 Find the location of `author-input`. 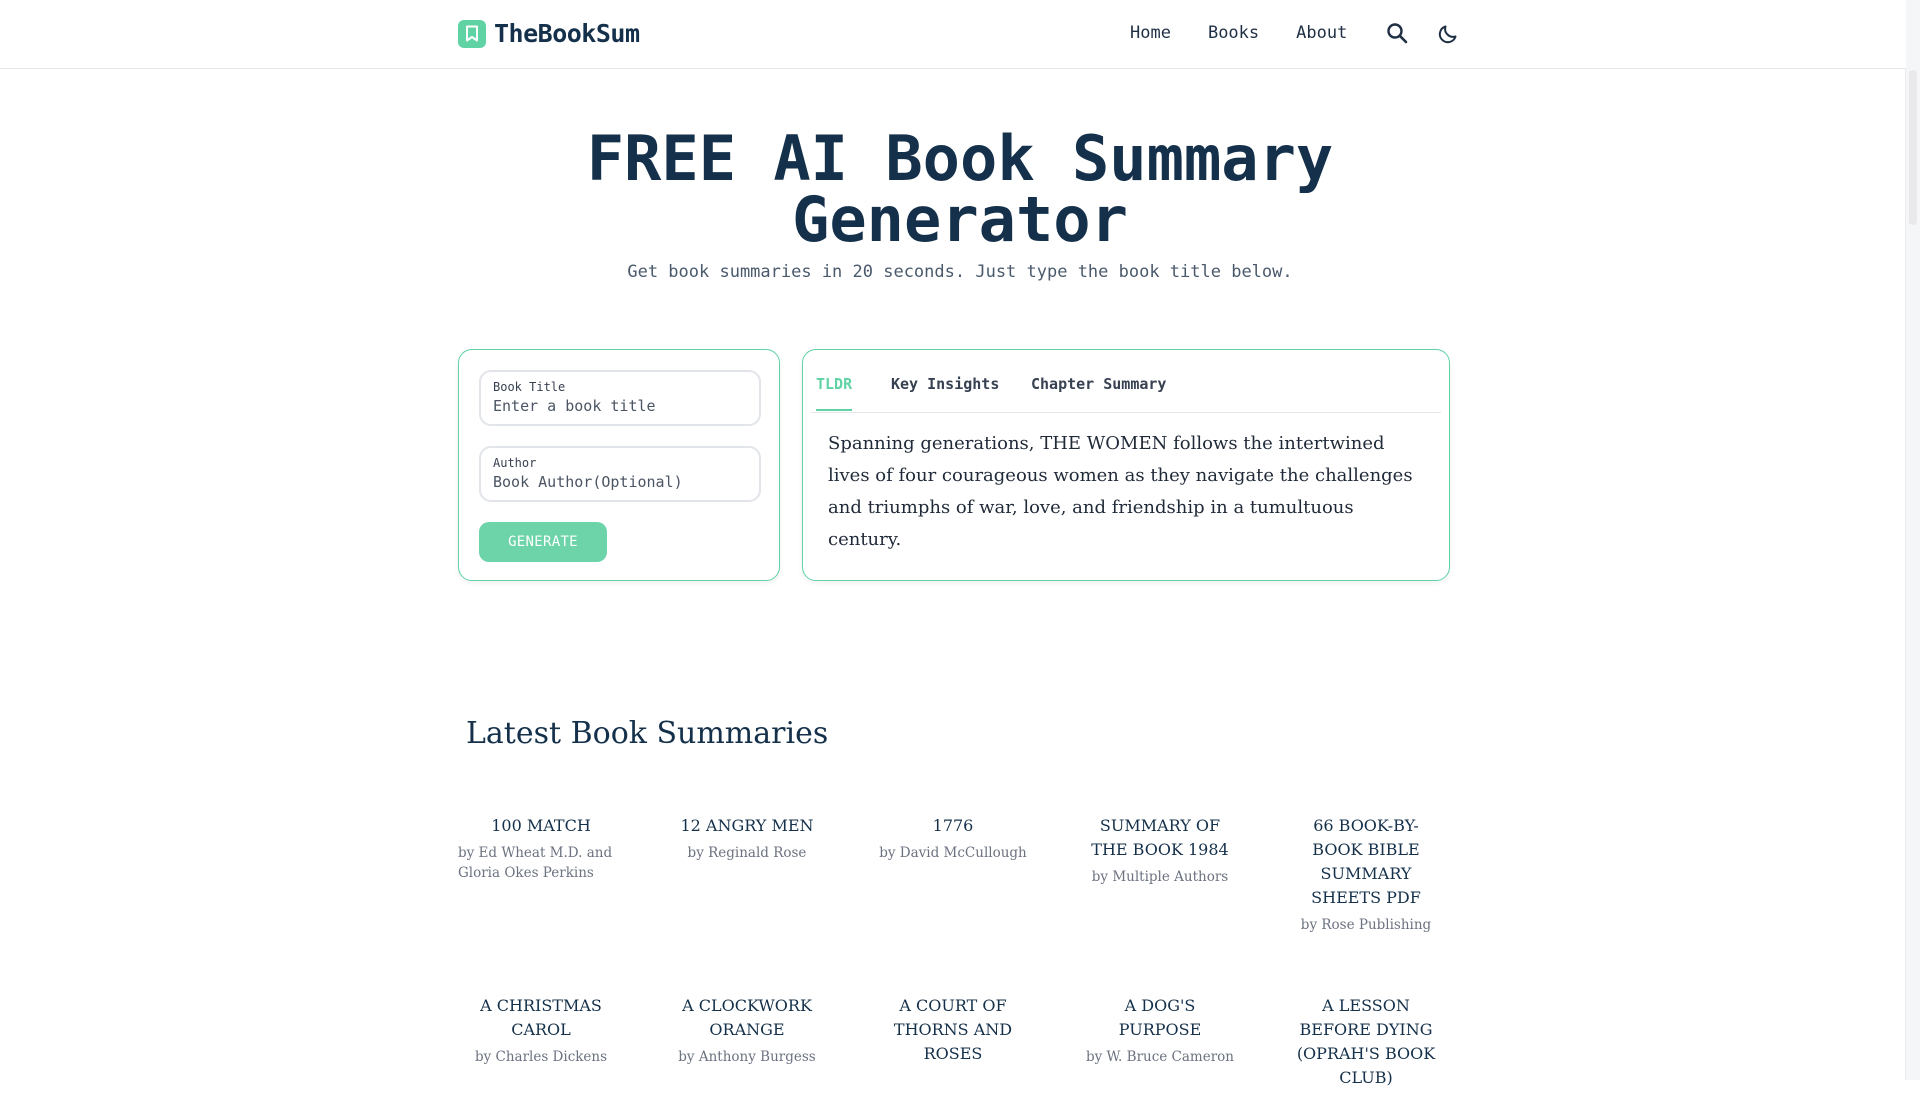

author-input is located at coordinates (618, 482).